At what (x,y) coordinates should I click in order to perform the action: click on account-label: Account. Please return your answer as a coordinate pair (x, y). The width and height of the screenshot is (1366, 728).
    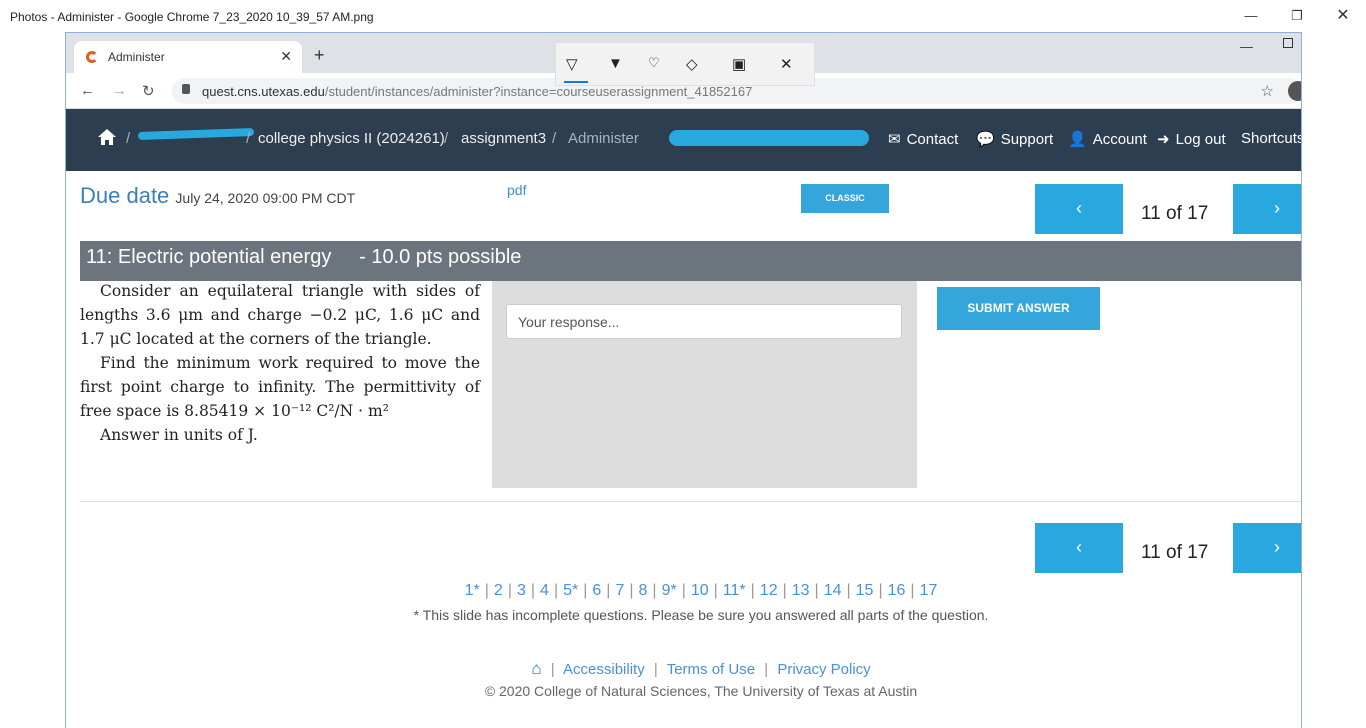
    Looking at the image, I should click on (1119, 139).